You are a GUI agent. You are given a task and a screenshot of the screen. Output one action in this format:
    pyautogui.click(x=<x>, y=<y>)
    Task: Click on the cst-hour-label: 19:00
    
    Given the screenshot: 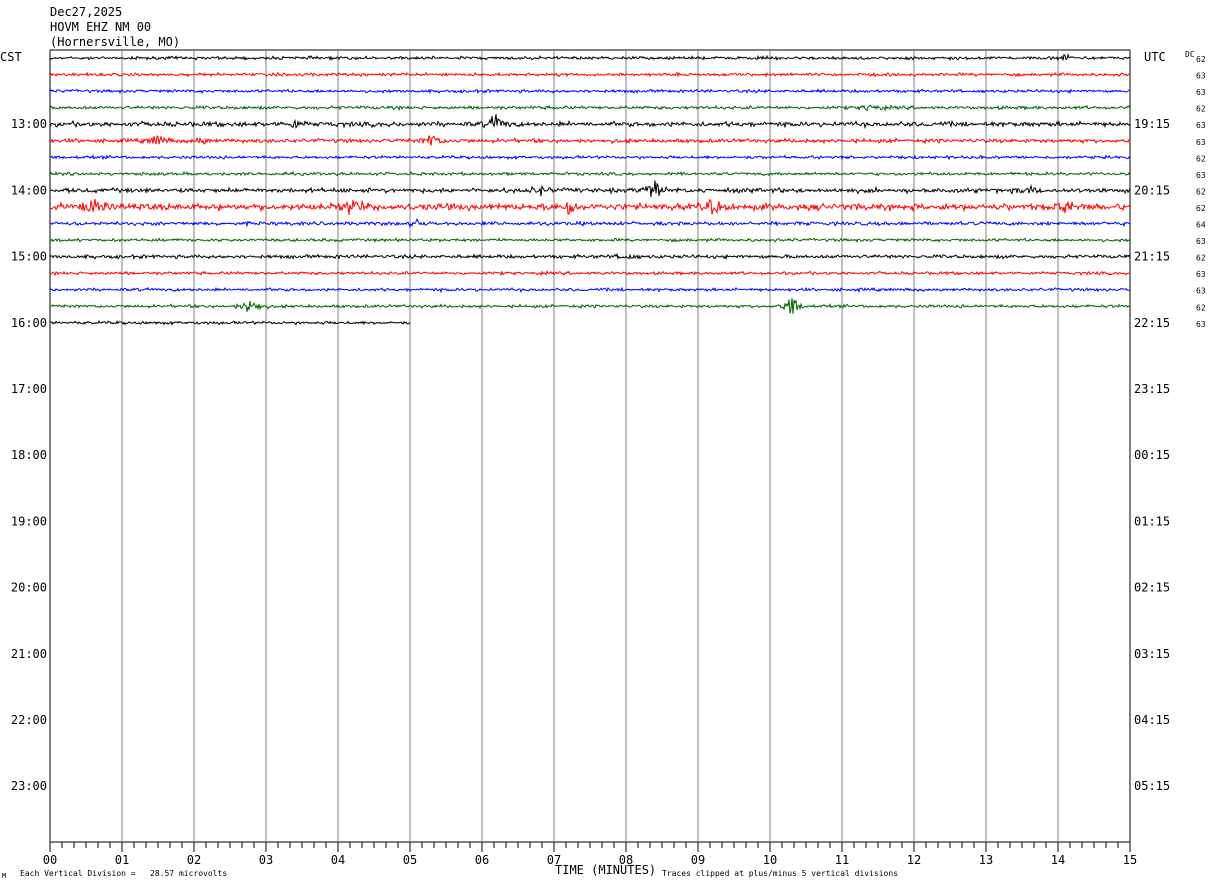 What is the action you would take?
    pyautogui.click(x=29, y=521)
    